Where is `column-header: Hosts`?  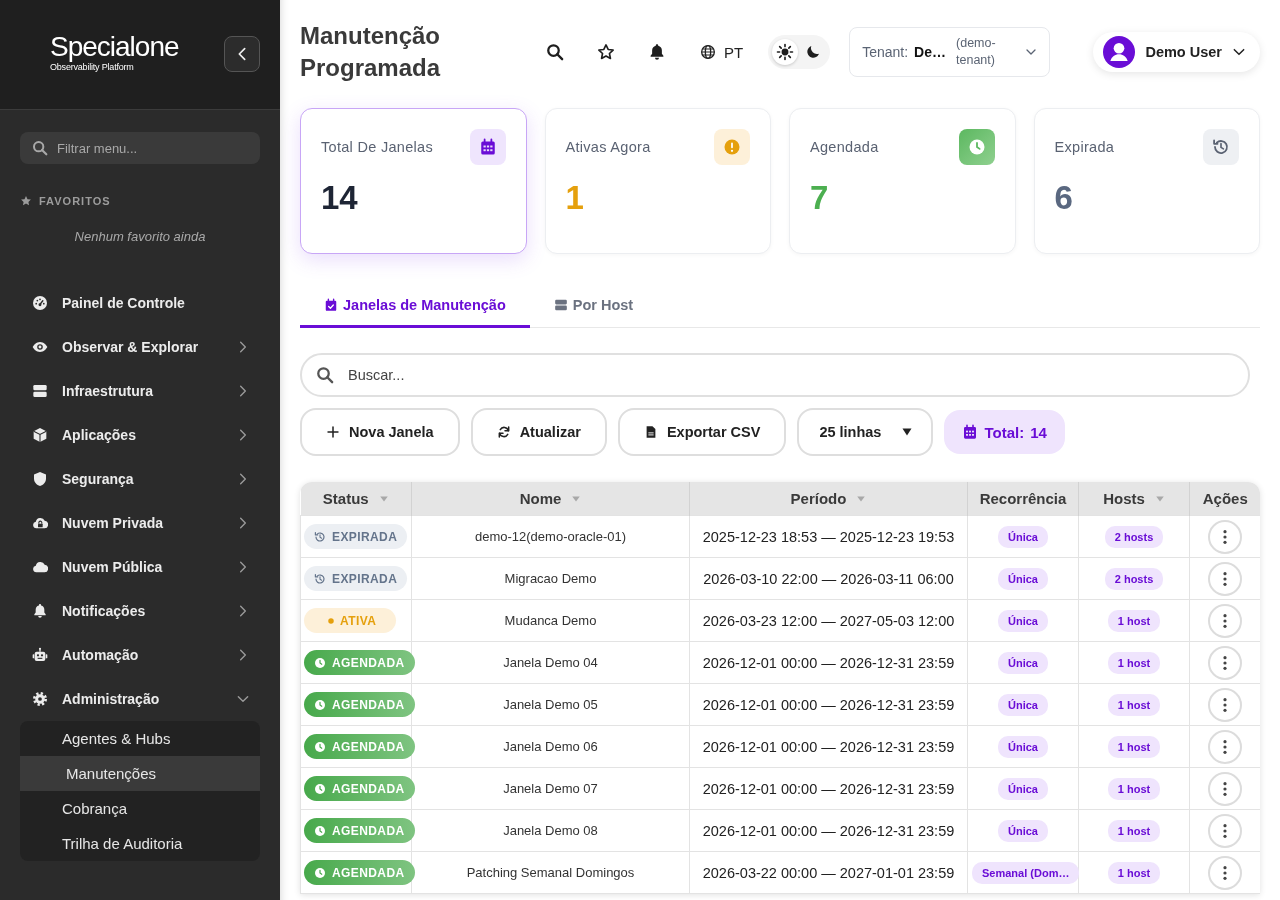
column-header: Hosts is located at coordinates (1134, 499).